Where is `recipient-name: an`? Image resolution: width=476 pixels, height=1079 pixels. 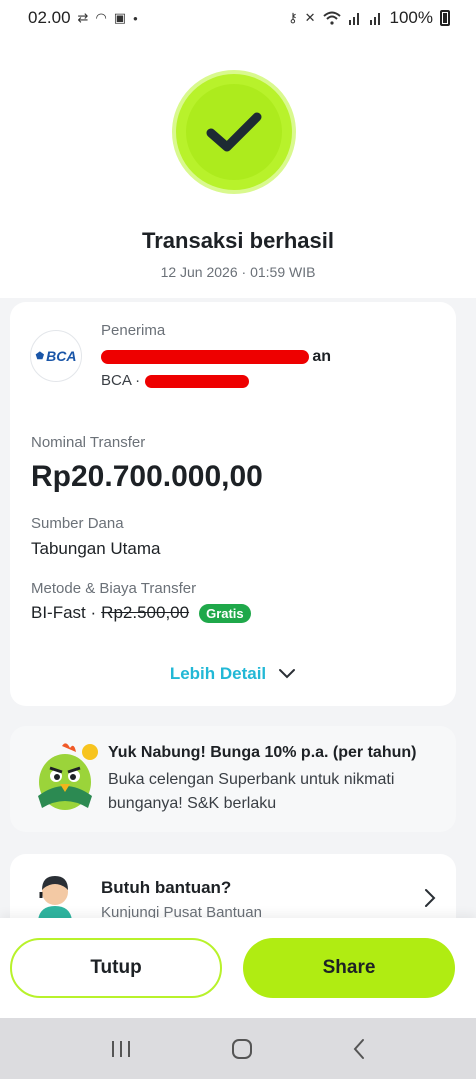 recipient-name: an is located at coordinates (216, 358).